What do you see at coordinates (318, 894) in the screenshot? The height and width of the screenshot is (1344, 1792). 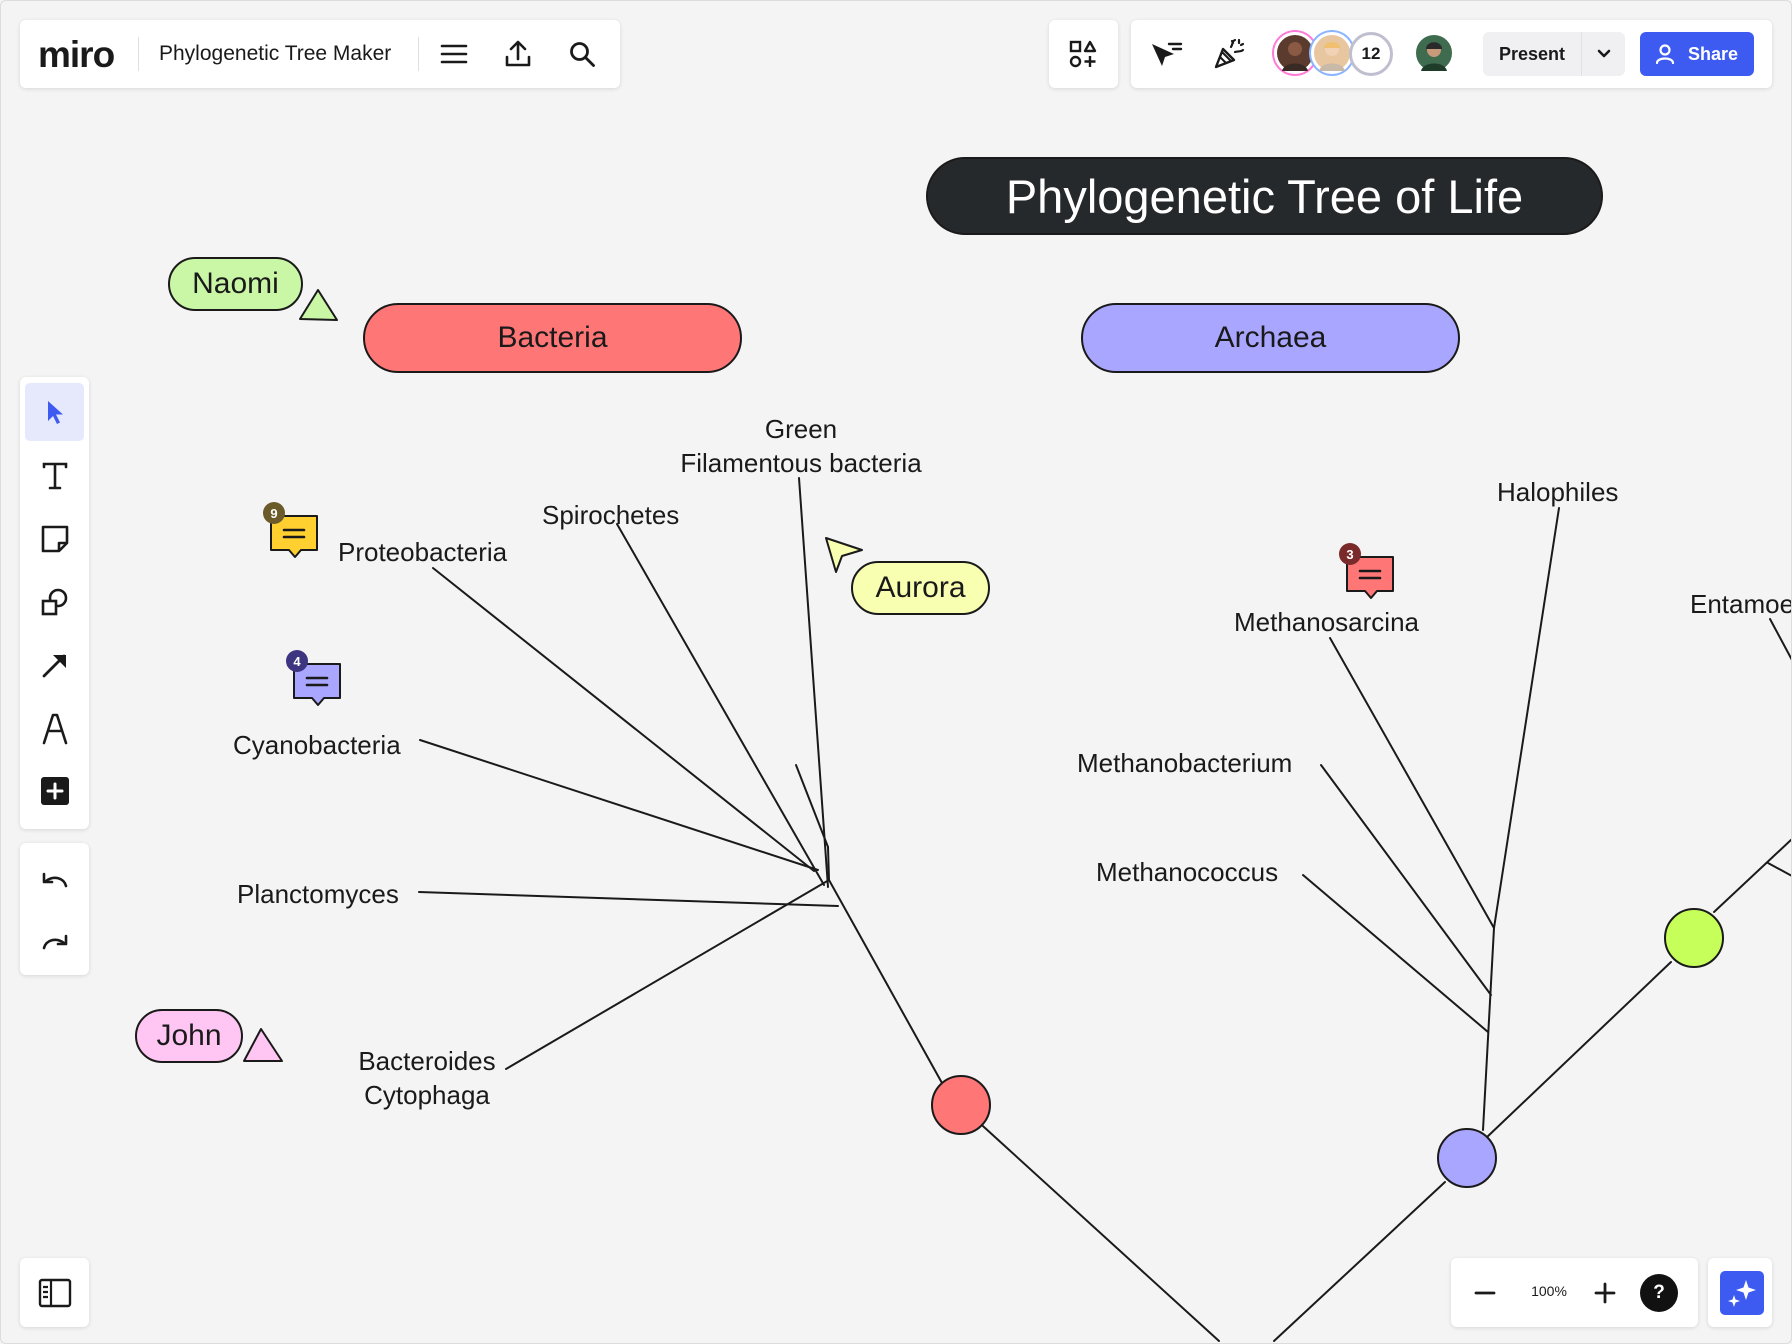 I see `taxon-planctomyces: Planctomyces` at bounding box center [318, 894].